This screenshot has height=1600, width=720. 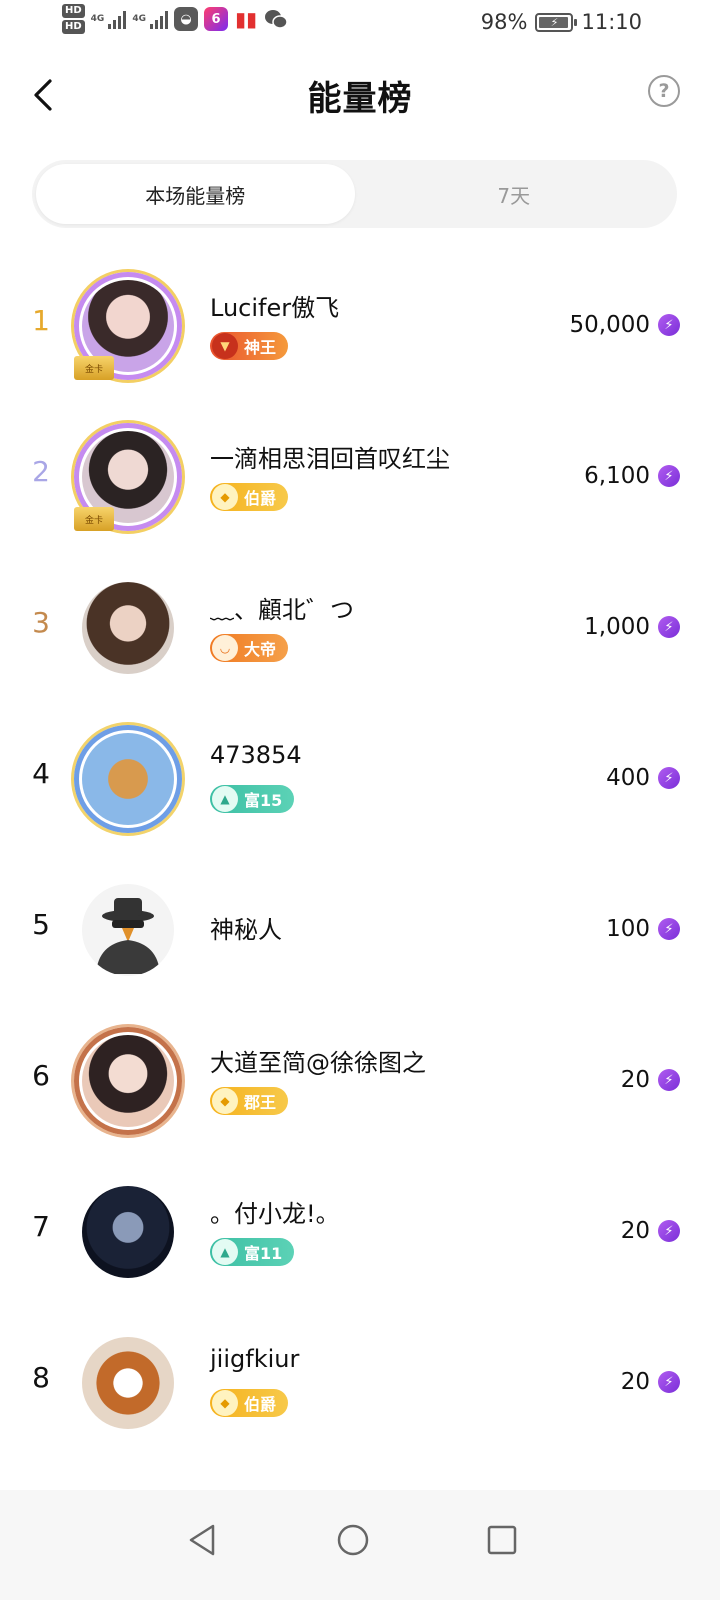 What do you see at coordinates (318, 1063) in the screenshot?
I see `user-name: 大道至简@徐徐图之` at bounding box center [318, 1063].